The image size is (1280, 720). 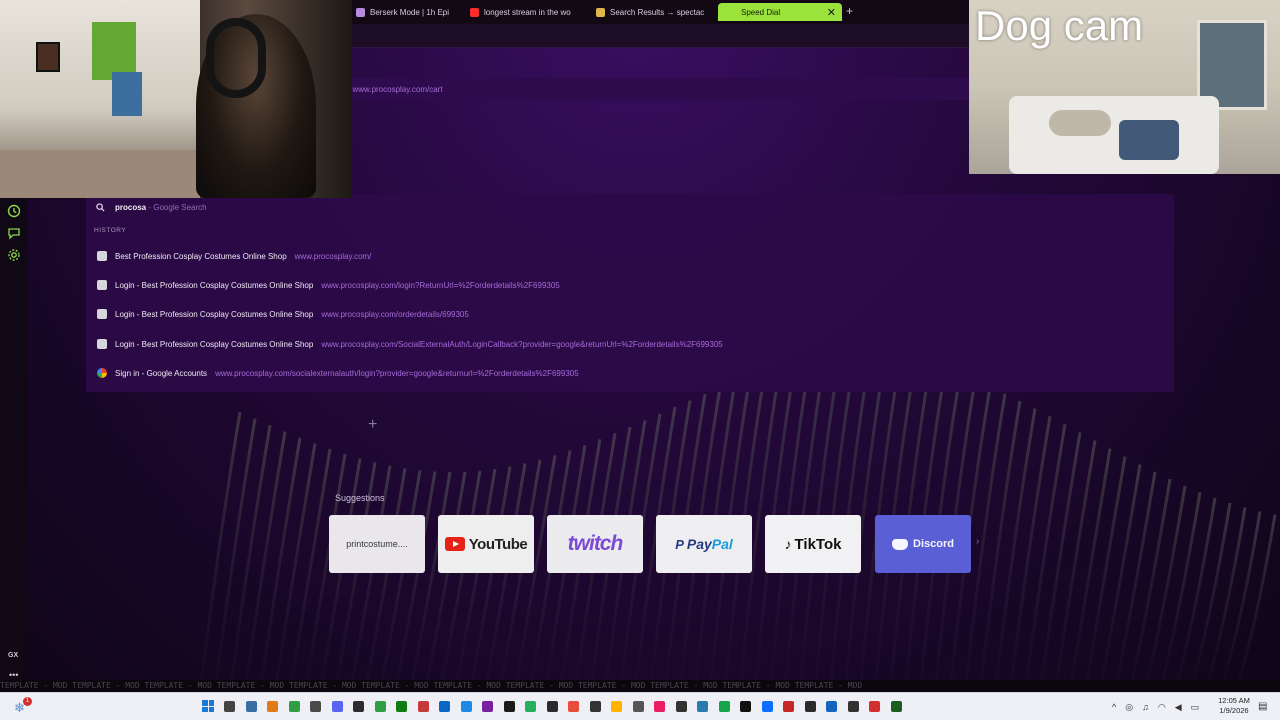 I want to click on speed-dial-twitch: twitch, so click(x=595, y=544).